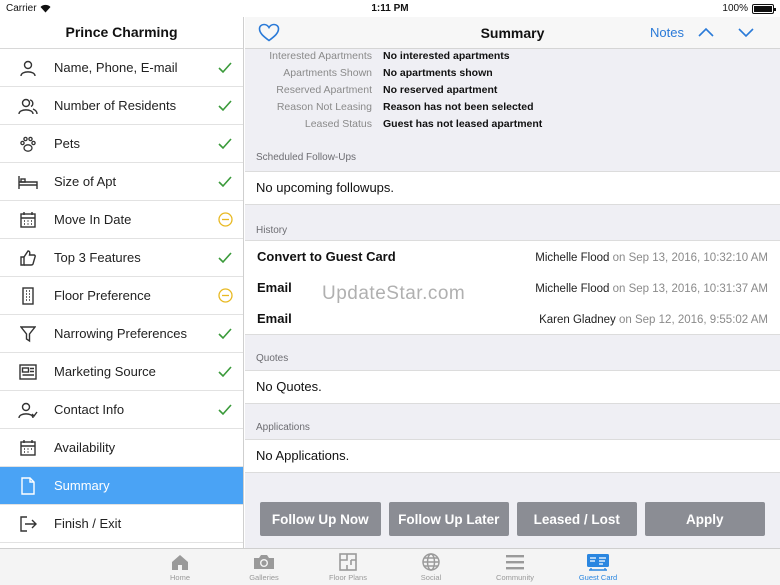 The height and width of the screenshot is (585, 780). I want to click on battery-icon, so click(764, 8).